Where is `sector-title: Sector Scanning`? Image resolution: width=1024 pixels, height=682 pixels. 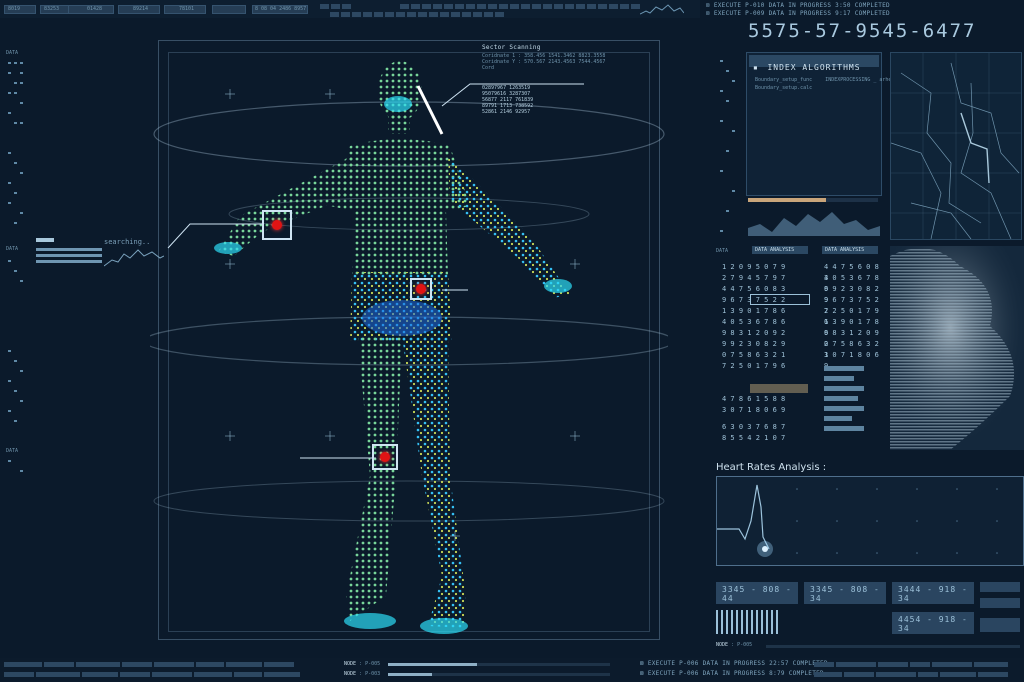
sector-title: Sector Scanning is located at coordinates (511, 47).